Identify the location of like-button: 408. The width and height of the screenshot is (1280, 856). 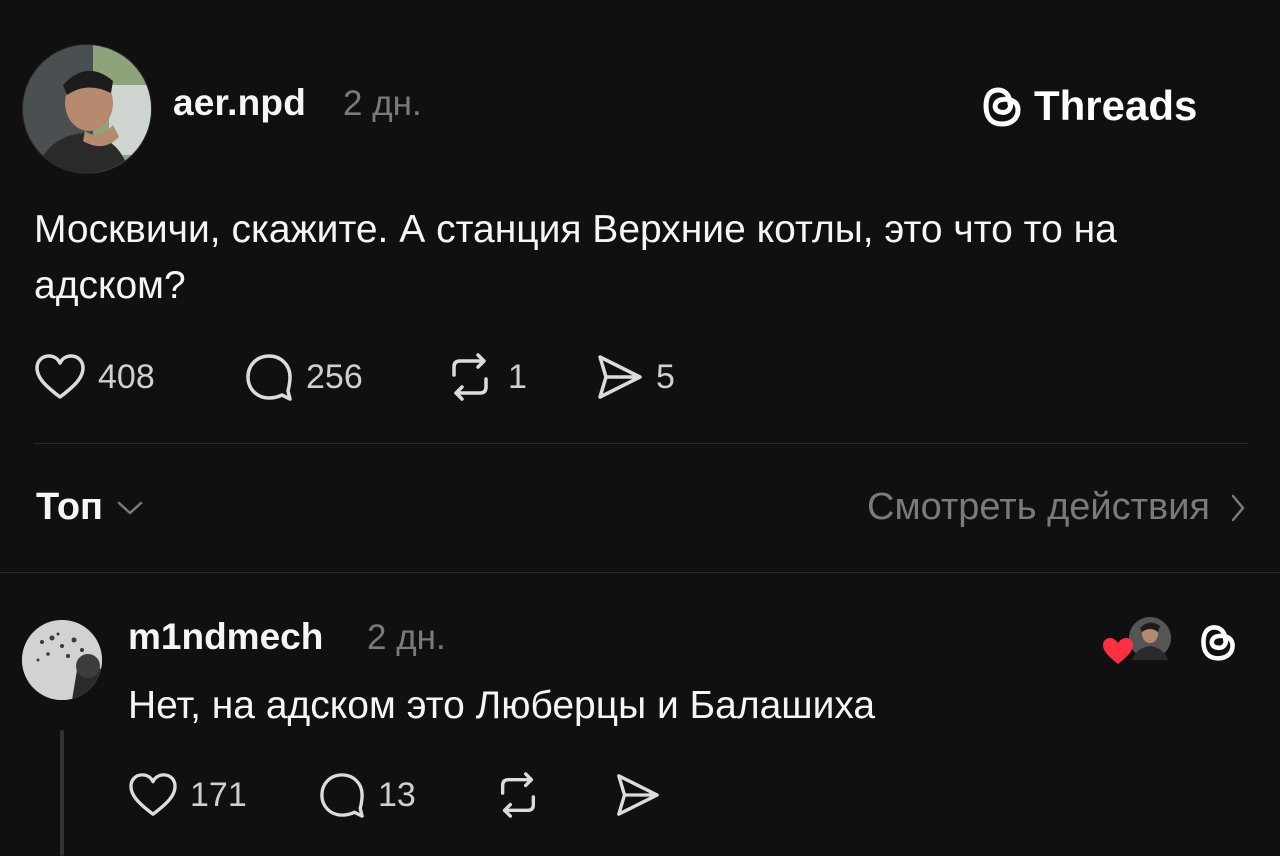
(139, 377).